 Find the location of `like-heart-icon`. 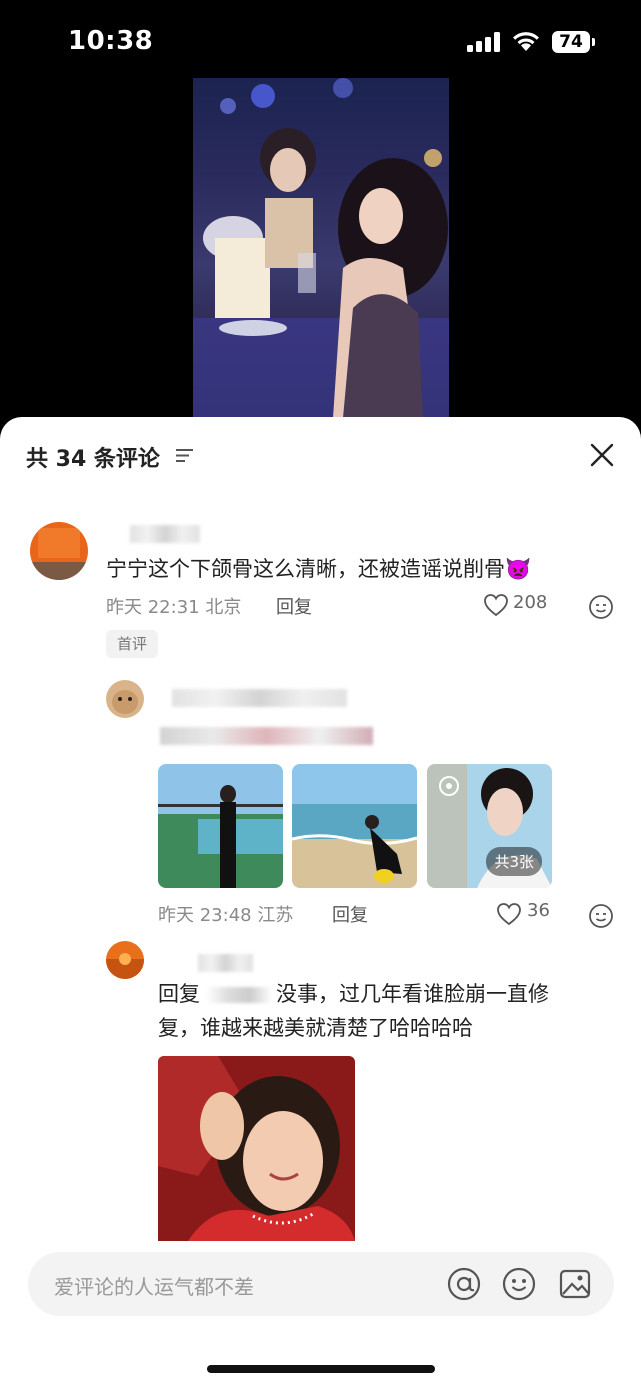

like-heart-icon is located at coordinates (496, 605).